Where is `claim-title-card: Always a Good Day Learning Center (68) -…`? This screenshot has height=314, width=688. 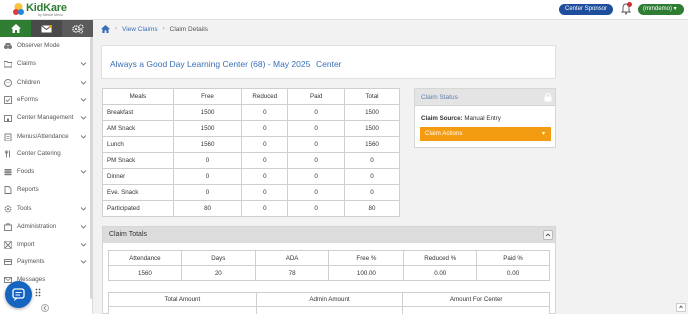
claim-title-card: Always a Good Day Learning Center (68) -… is located at coordinates (328, 62).